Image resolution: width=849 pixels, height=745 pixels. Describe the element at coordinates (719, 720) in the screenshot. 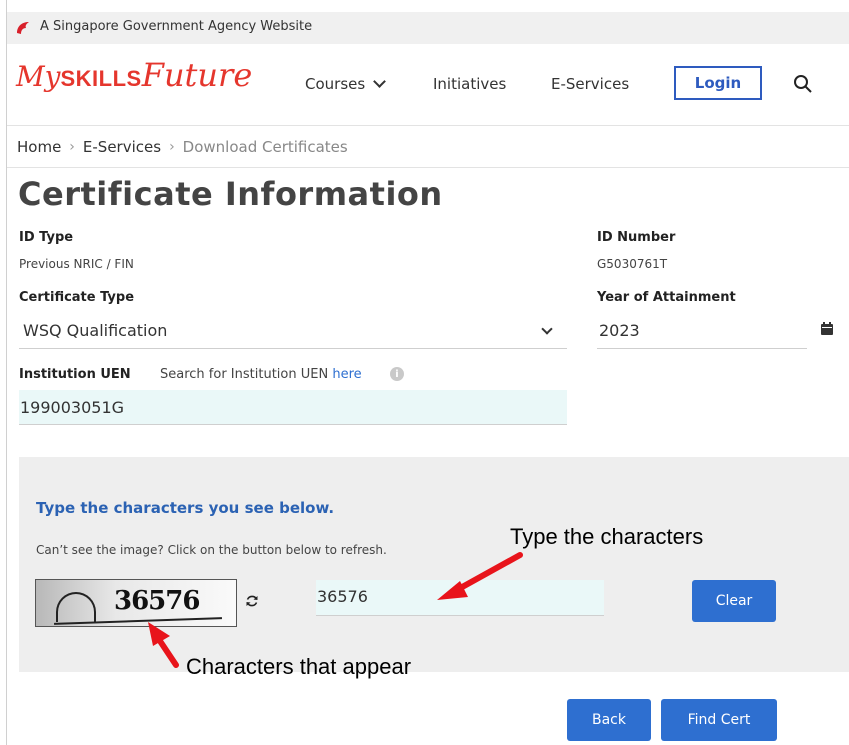

I see `find-cert-button: Find Cert` at that location.